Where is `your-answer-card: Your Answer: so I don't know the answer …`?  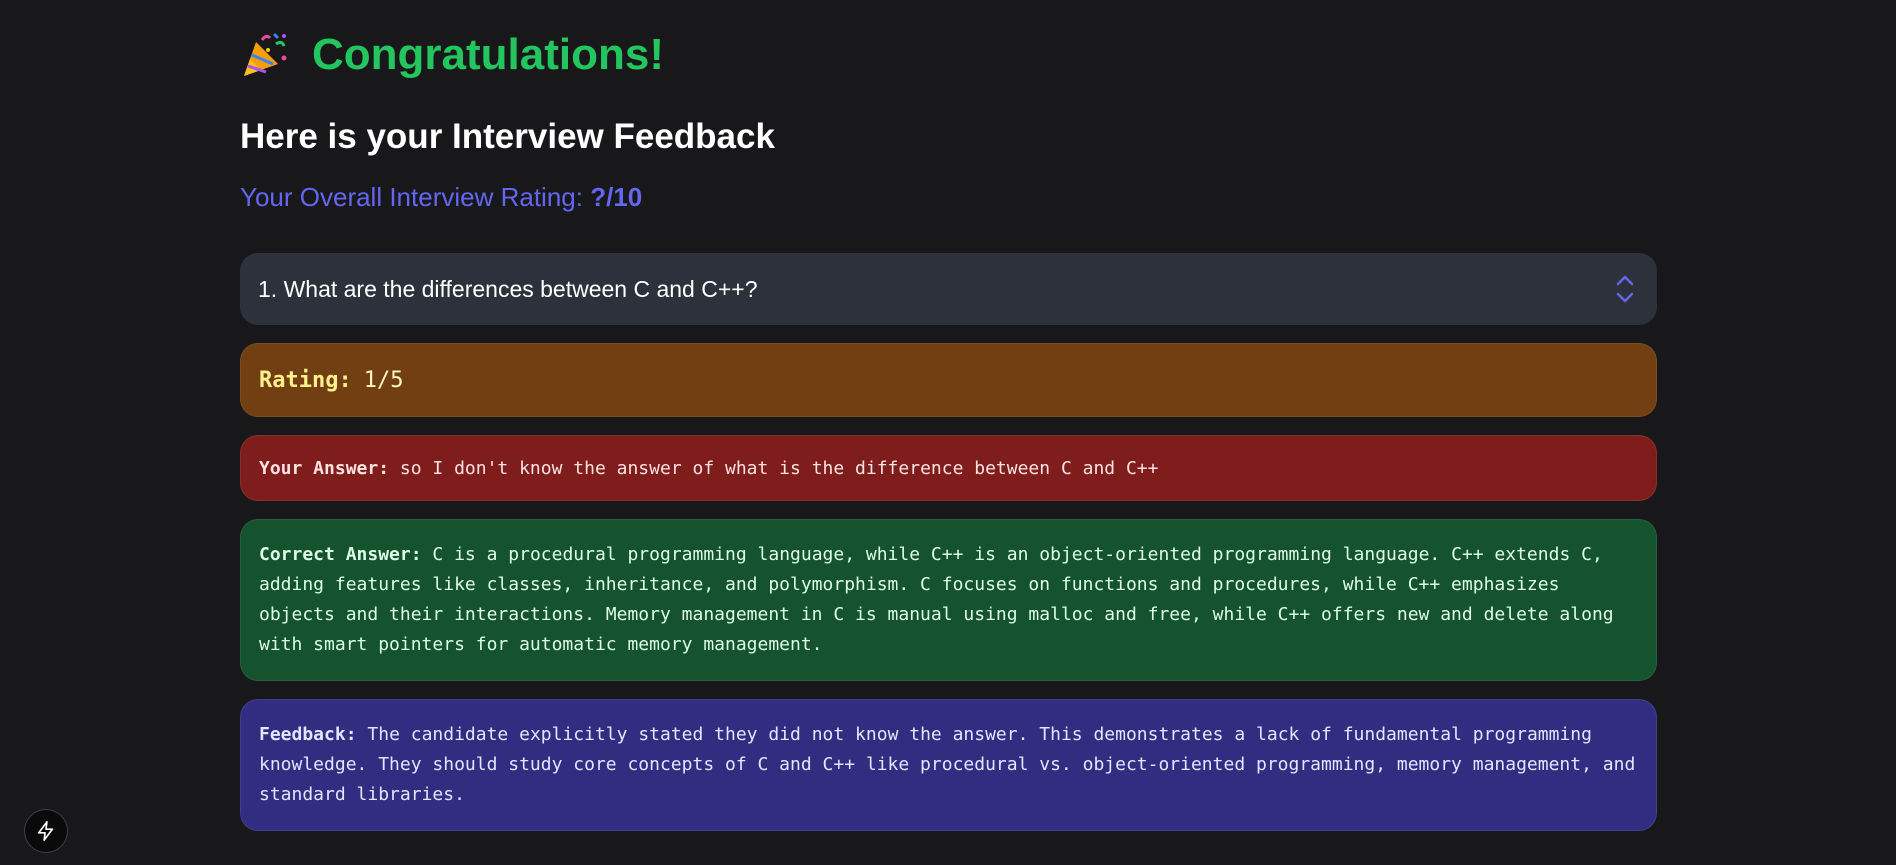 your-answer-card: Your Answer: so I don't know the answer … is located at coordinates (948, 468).